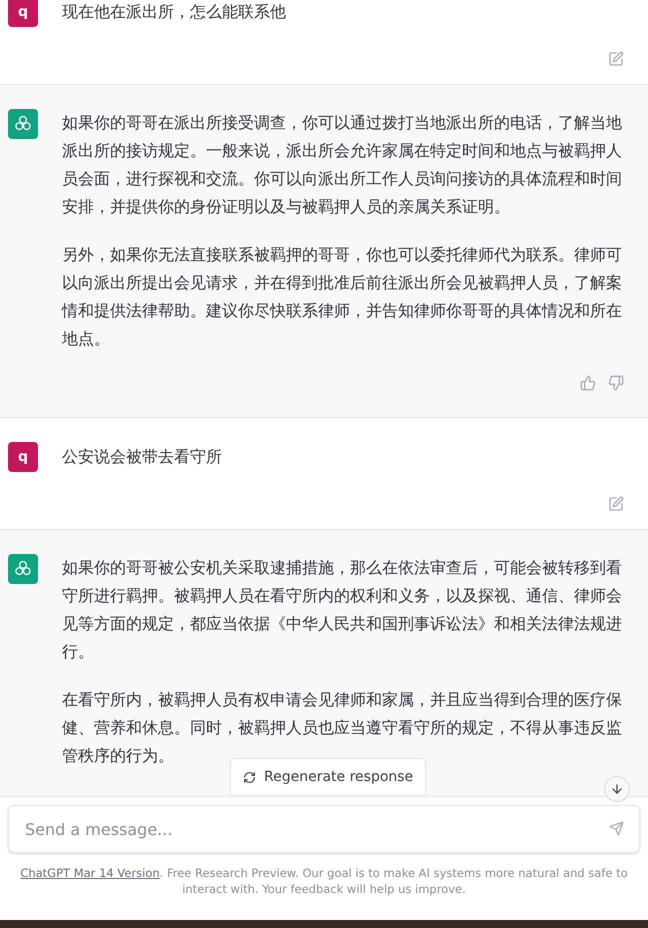  I want to click on message-text: 如果你的哥哥被公安机关采取逮捕措施，那么在依法审查后，可能会被转移到看守所进行羁押。被羁押人员在看守所内的权利和义务，以及探视、通信、律师会见等方面的规定，都应当依据《中华人民共和国刑事诉讼法》和相关法律法规进行。, so click(342, 610).